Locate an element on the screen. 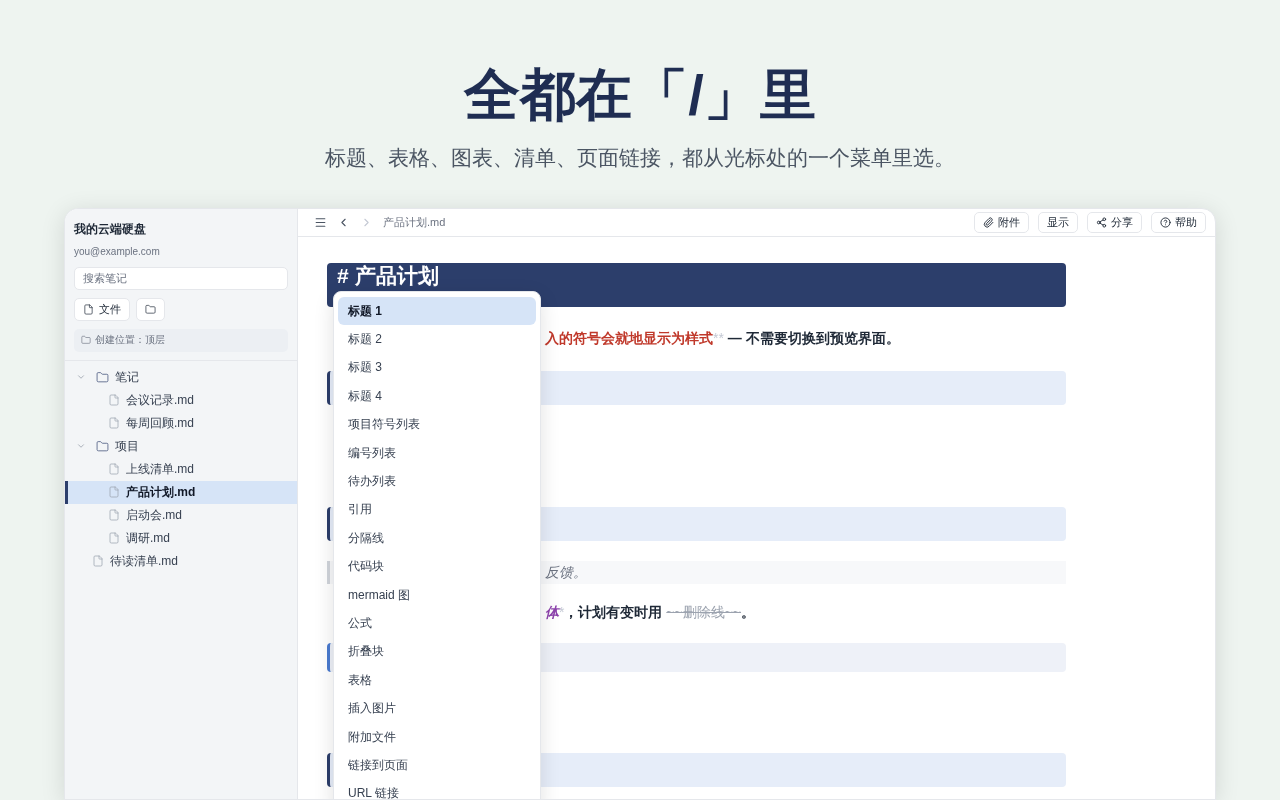  paperclip-icon is located at coordinates (988, 222).